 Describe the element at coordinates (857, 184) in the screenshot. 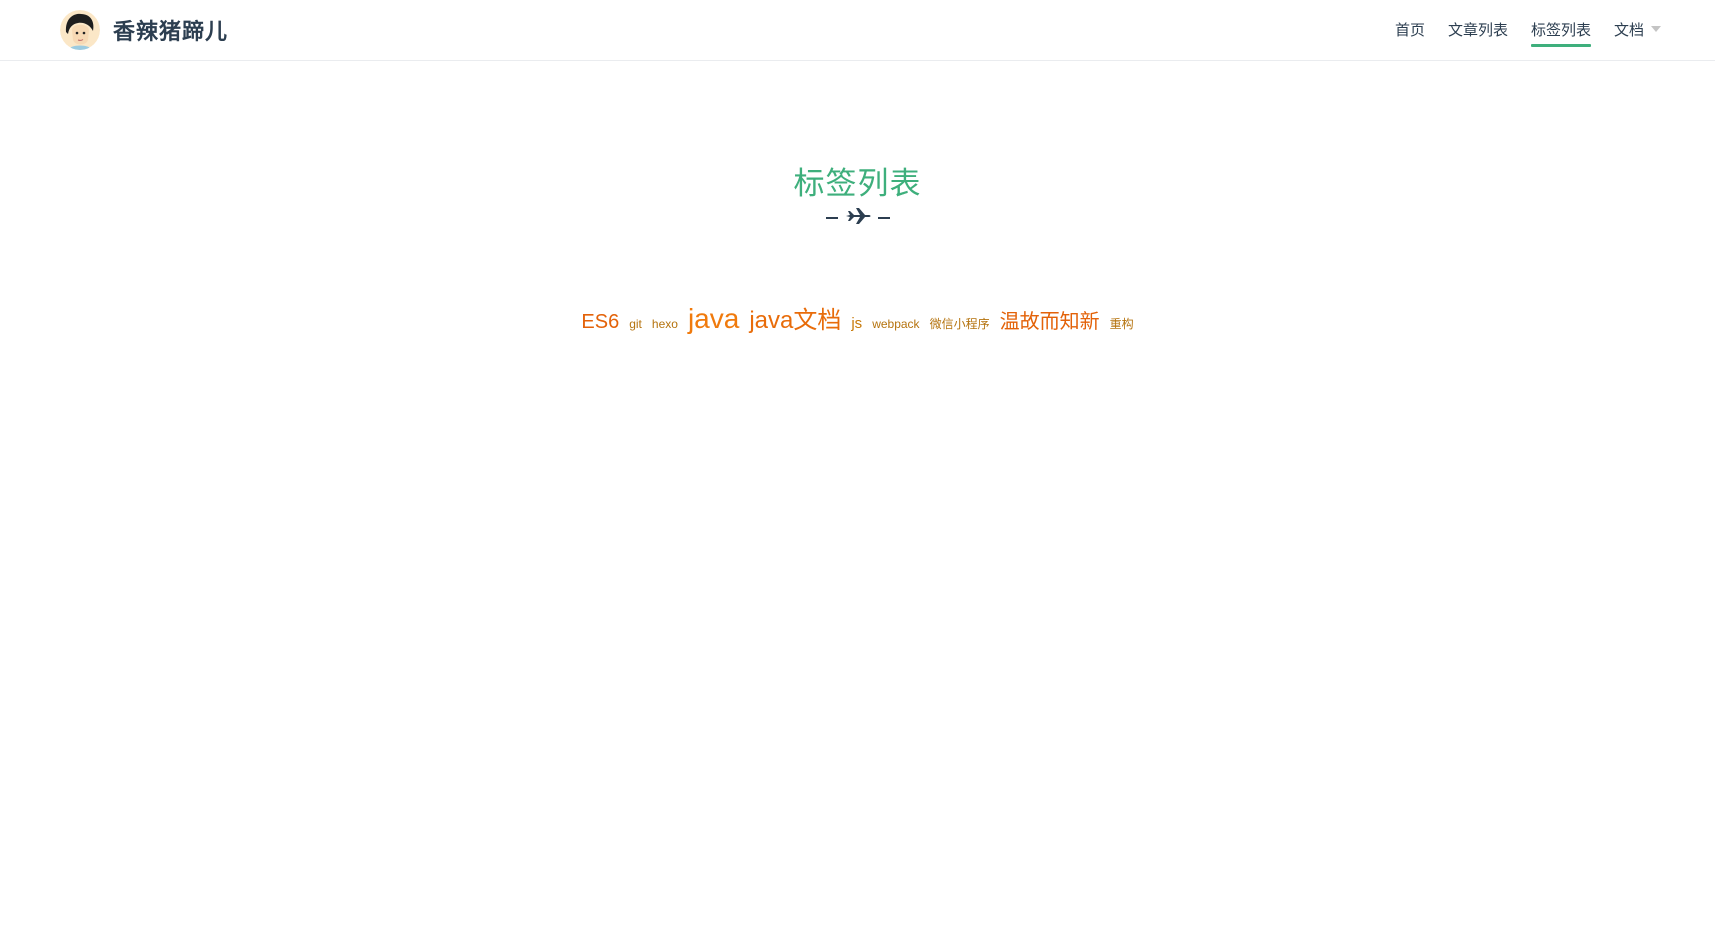

I see `page-title: 标签列表` at that location.